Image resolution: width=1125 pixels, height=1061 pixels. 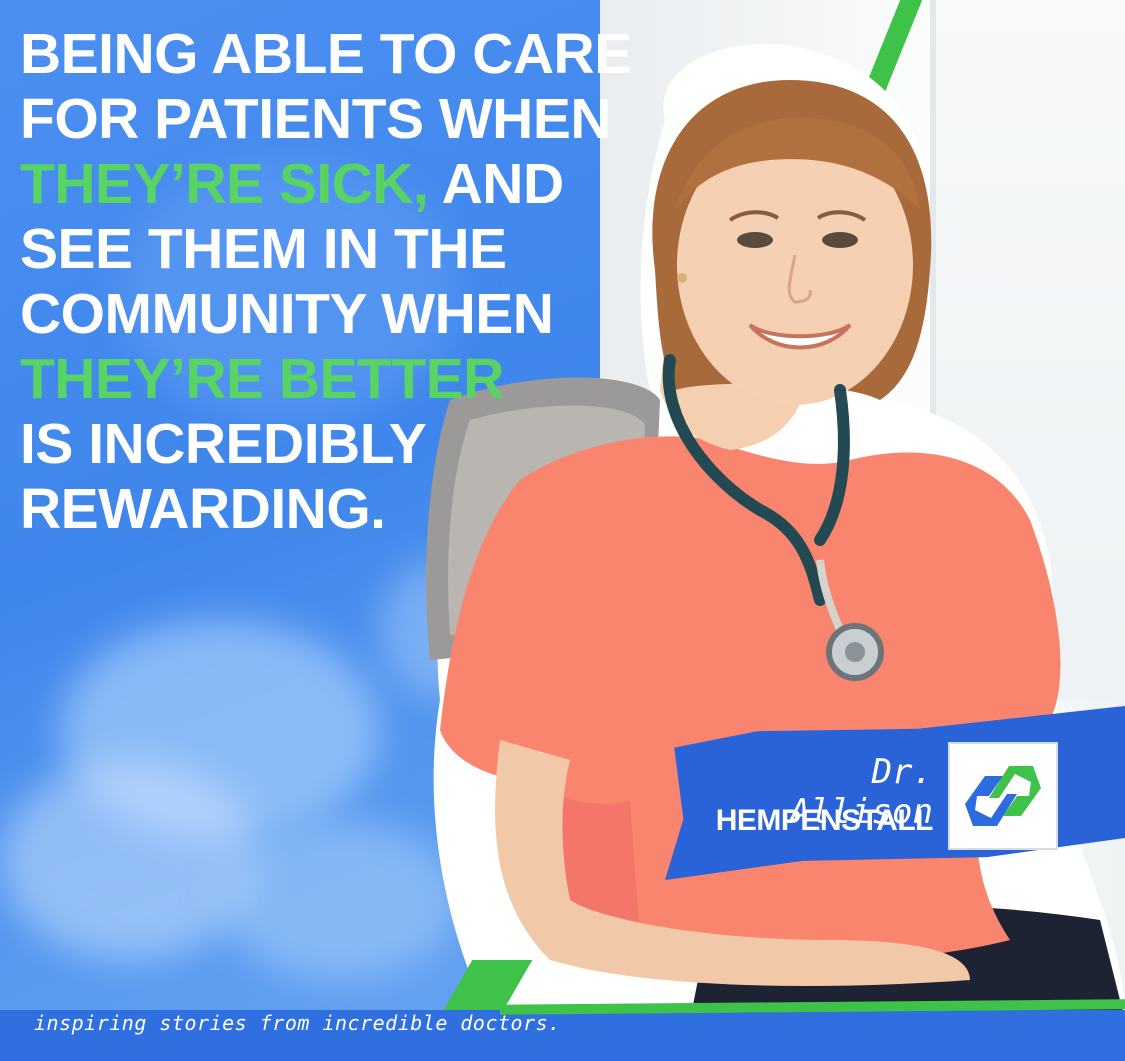 What do you see at coordinates (496, 184) in the screenshot?
I see `quote-line-rest: AND` at bounding box center [496, 184].